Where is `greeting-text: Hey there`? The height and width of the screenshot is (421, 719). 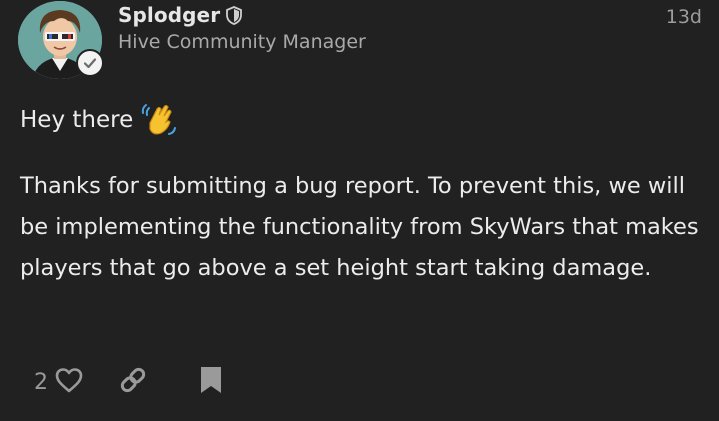
greeting-text: Hey there is located at coordinates (77, 120).